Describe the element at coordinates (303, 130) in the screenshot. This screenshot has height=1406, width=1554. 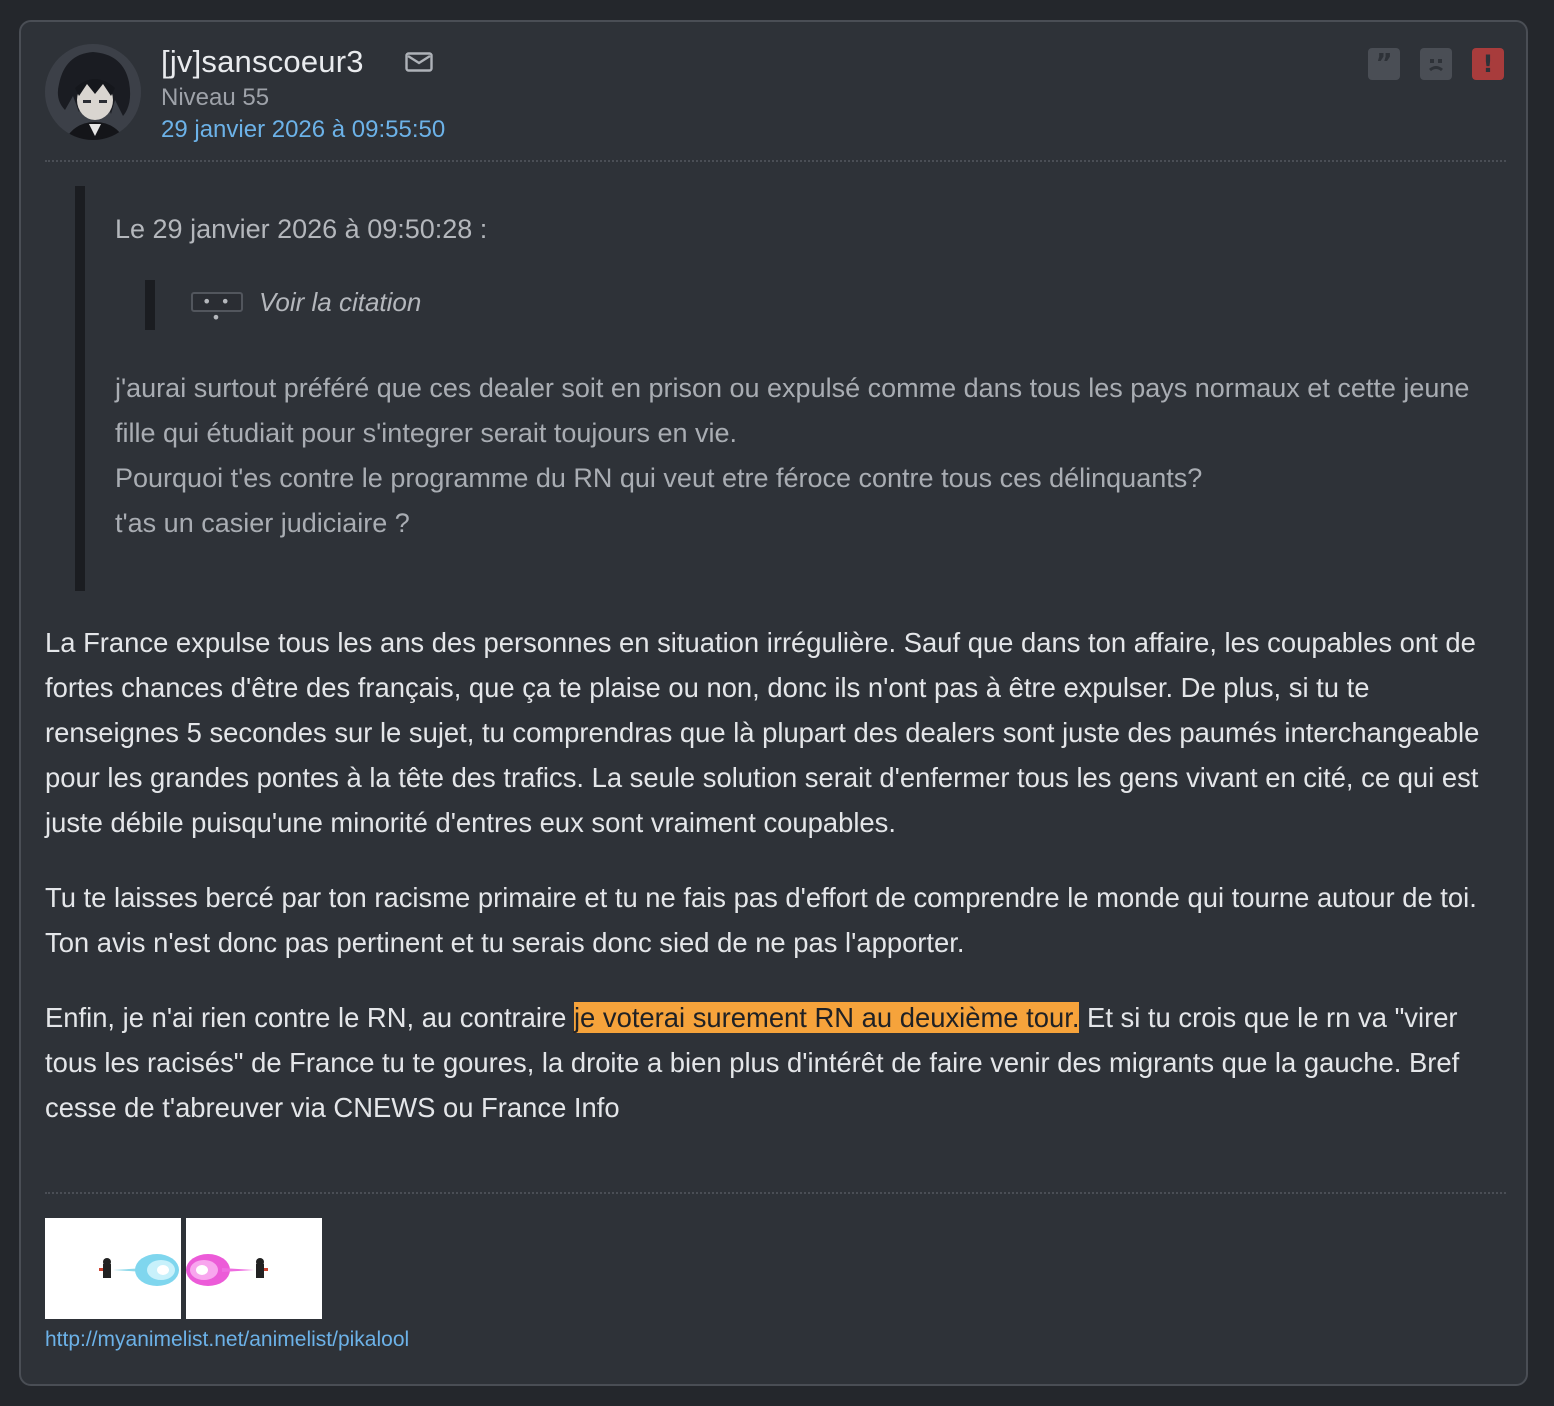
I see `post-date-link: 29 janvier 2026 à 09:55:50` at that location.